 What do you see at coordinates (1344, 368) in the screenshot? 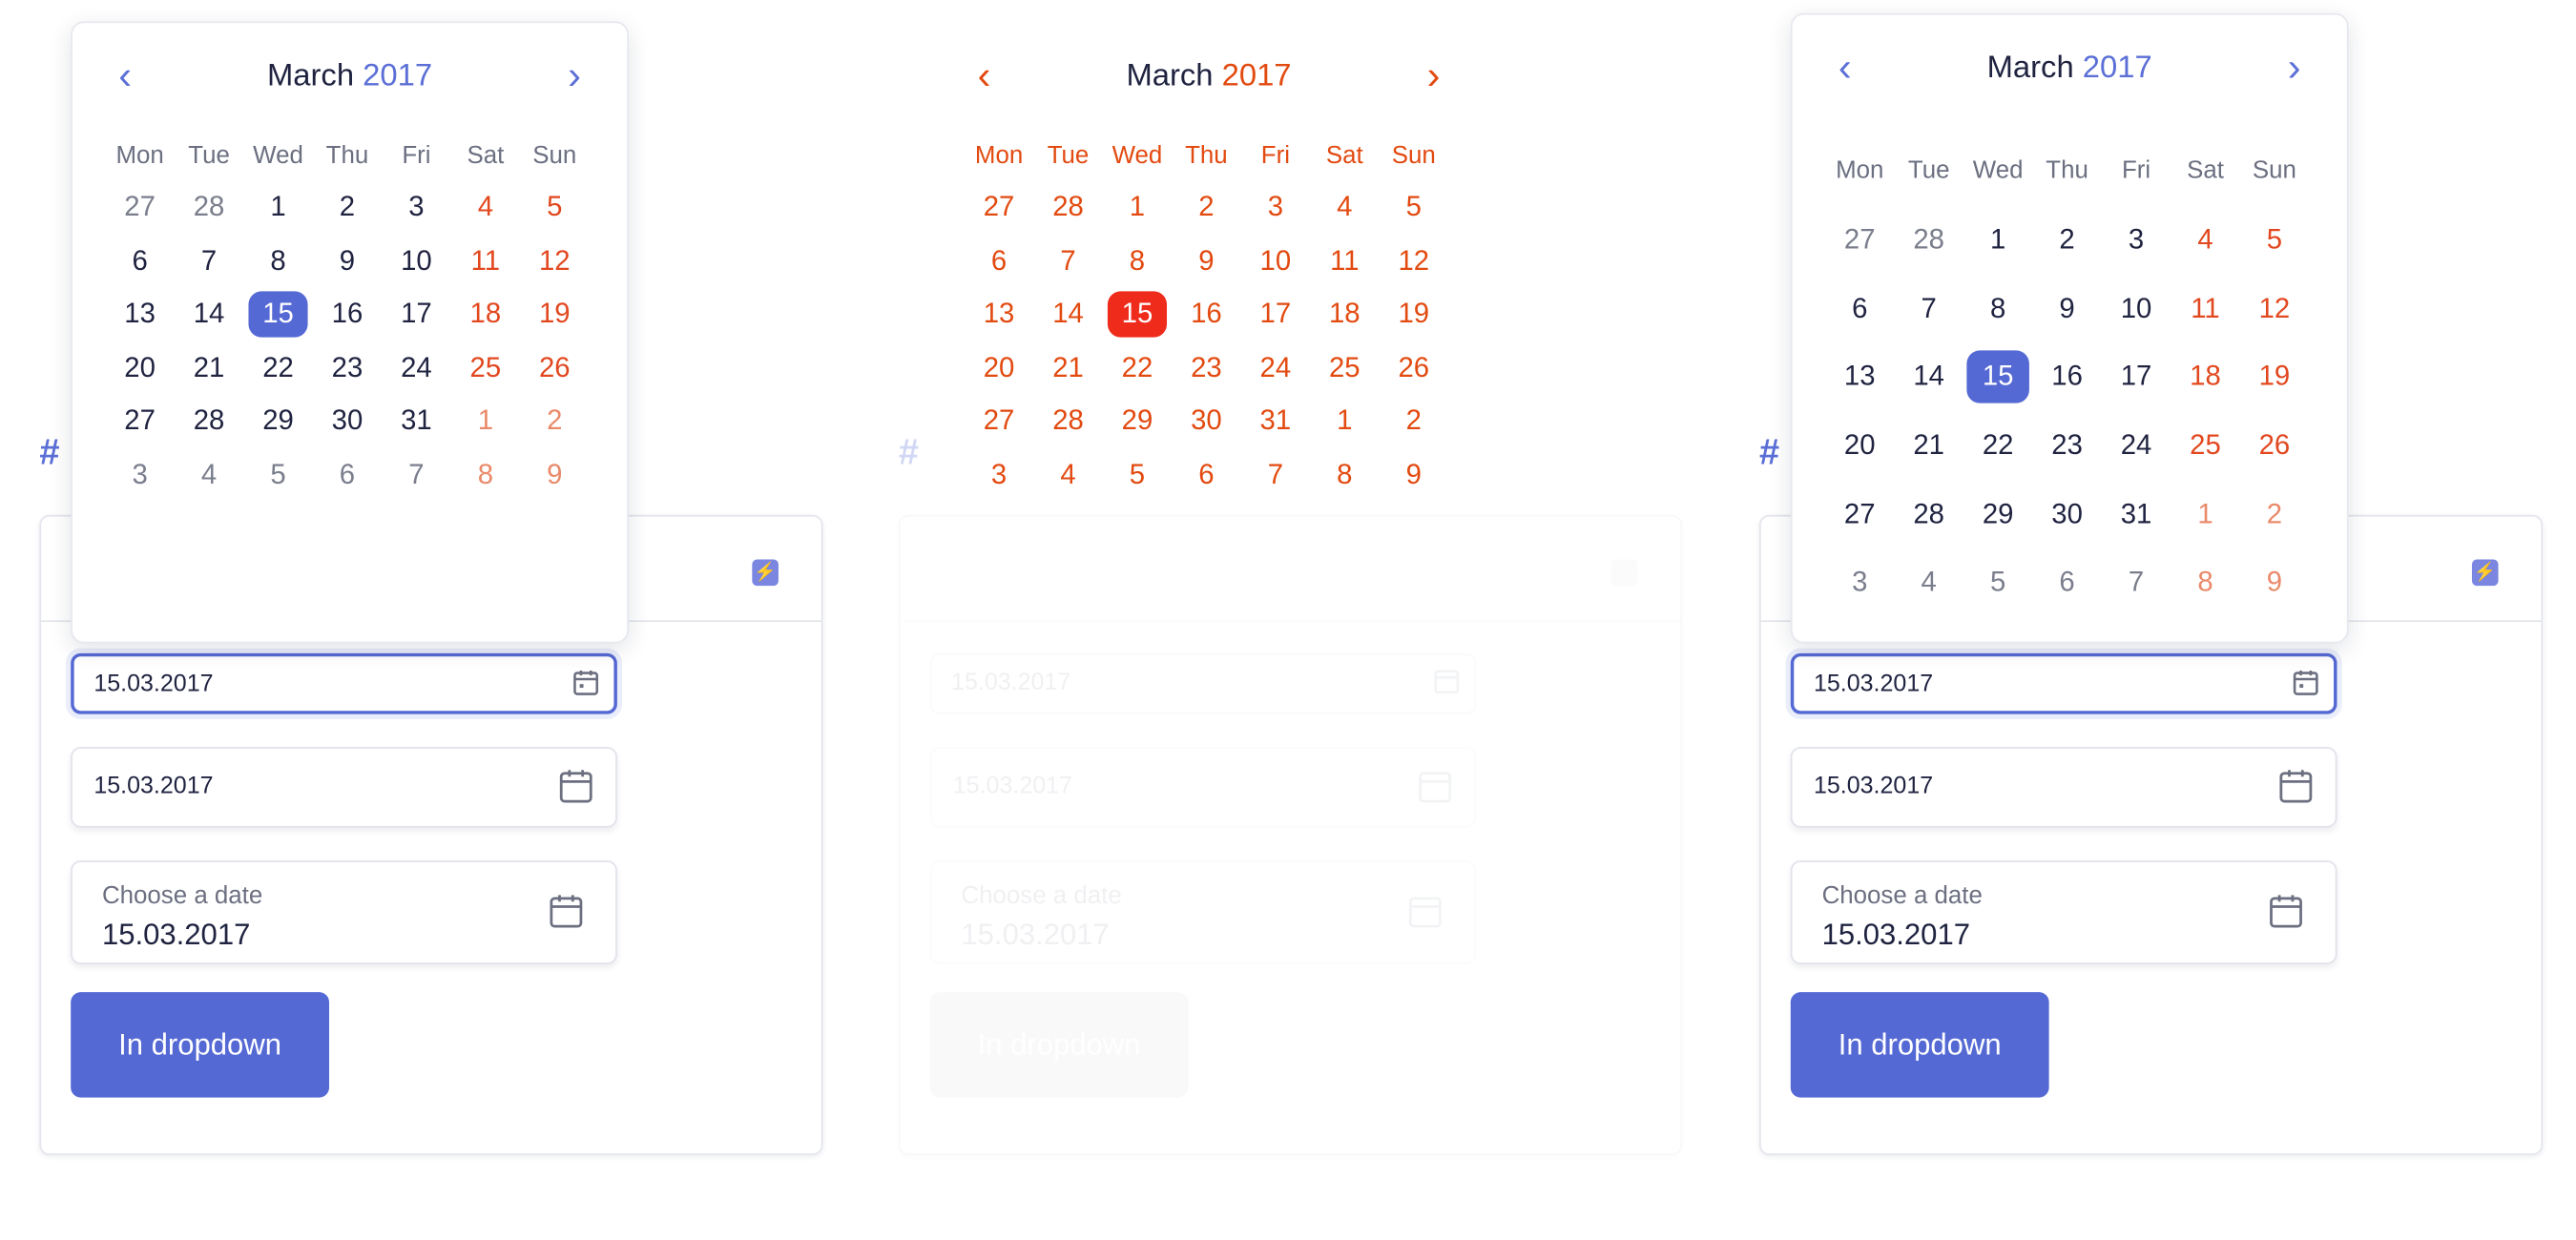
I see `day-cell: 25` at bounding box center [1344, 368].